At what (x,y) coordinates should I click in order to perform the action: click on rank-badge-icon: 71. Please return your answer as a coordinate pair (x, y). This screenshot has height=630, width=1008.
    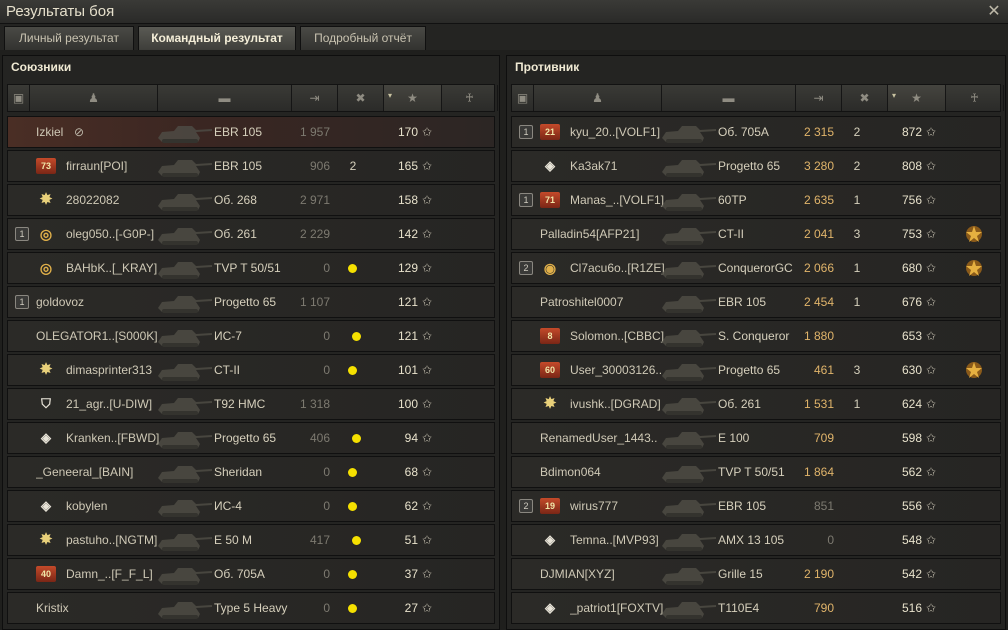
    Looking at the image, I should click on (550, 200).